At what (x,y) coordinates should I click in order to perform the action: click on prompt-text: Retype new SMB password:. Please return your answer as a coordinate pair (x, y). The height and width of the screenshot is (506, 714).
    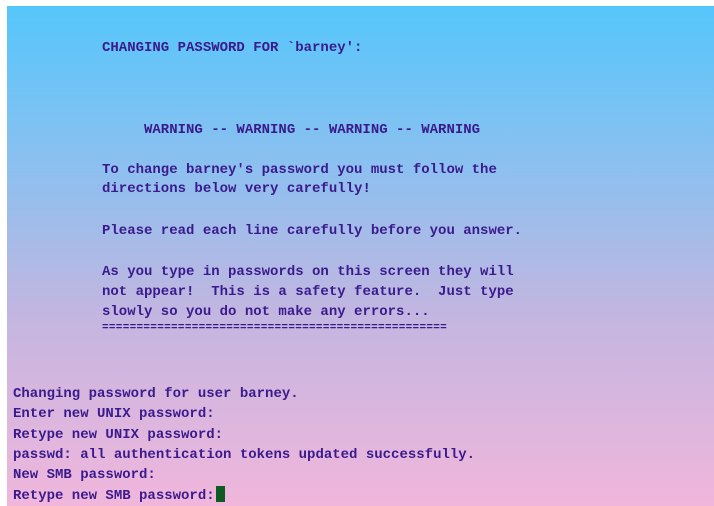
    Looking at the image, I should click on (114, 496).